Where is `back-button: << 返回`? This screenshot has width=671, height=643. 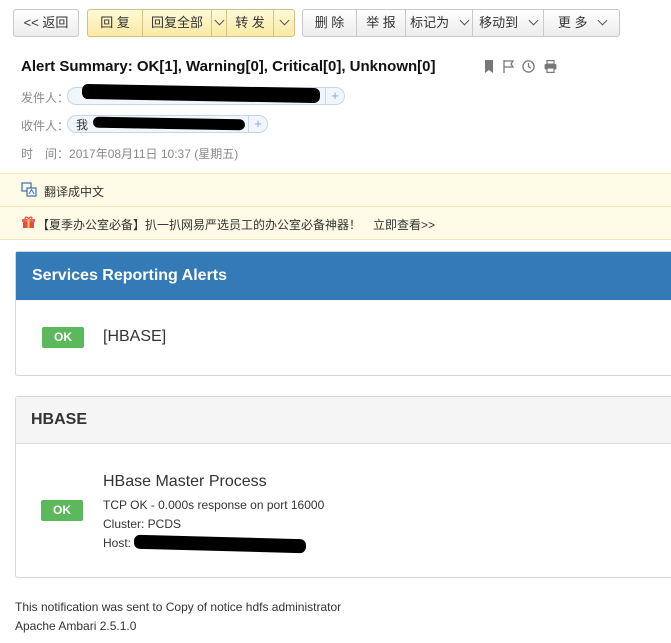
back-button: << 返回 is located at coordinates (46, 23).